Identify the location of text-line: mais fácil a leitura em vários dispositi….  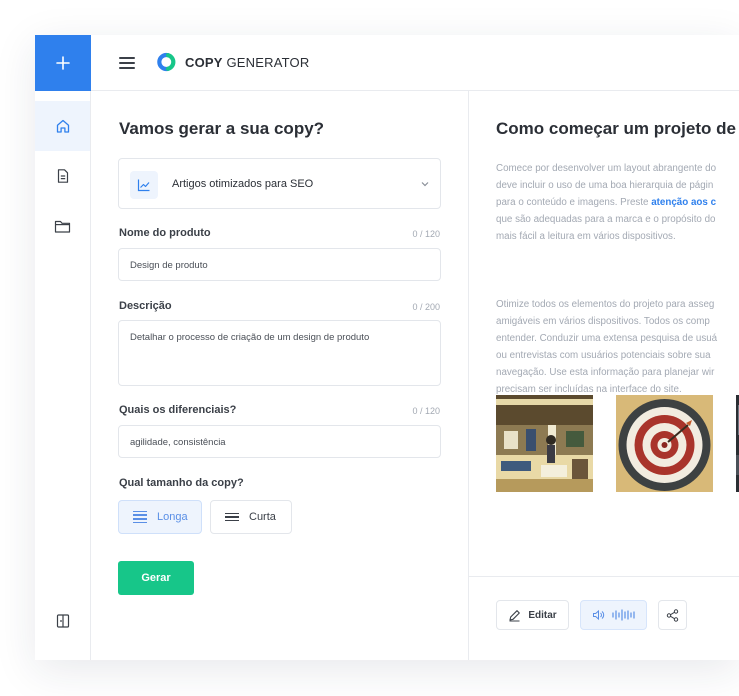
(586, 236).